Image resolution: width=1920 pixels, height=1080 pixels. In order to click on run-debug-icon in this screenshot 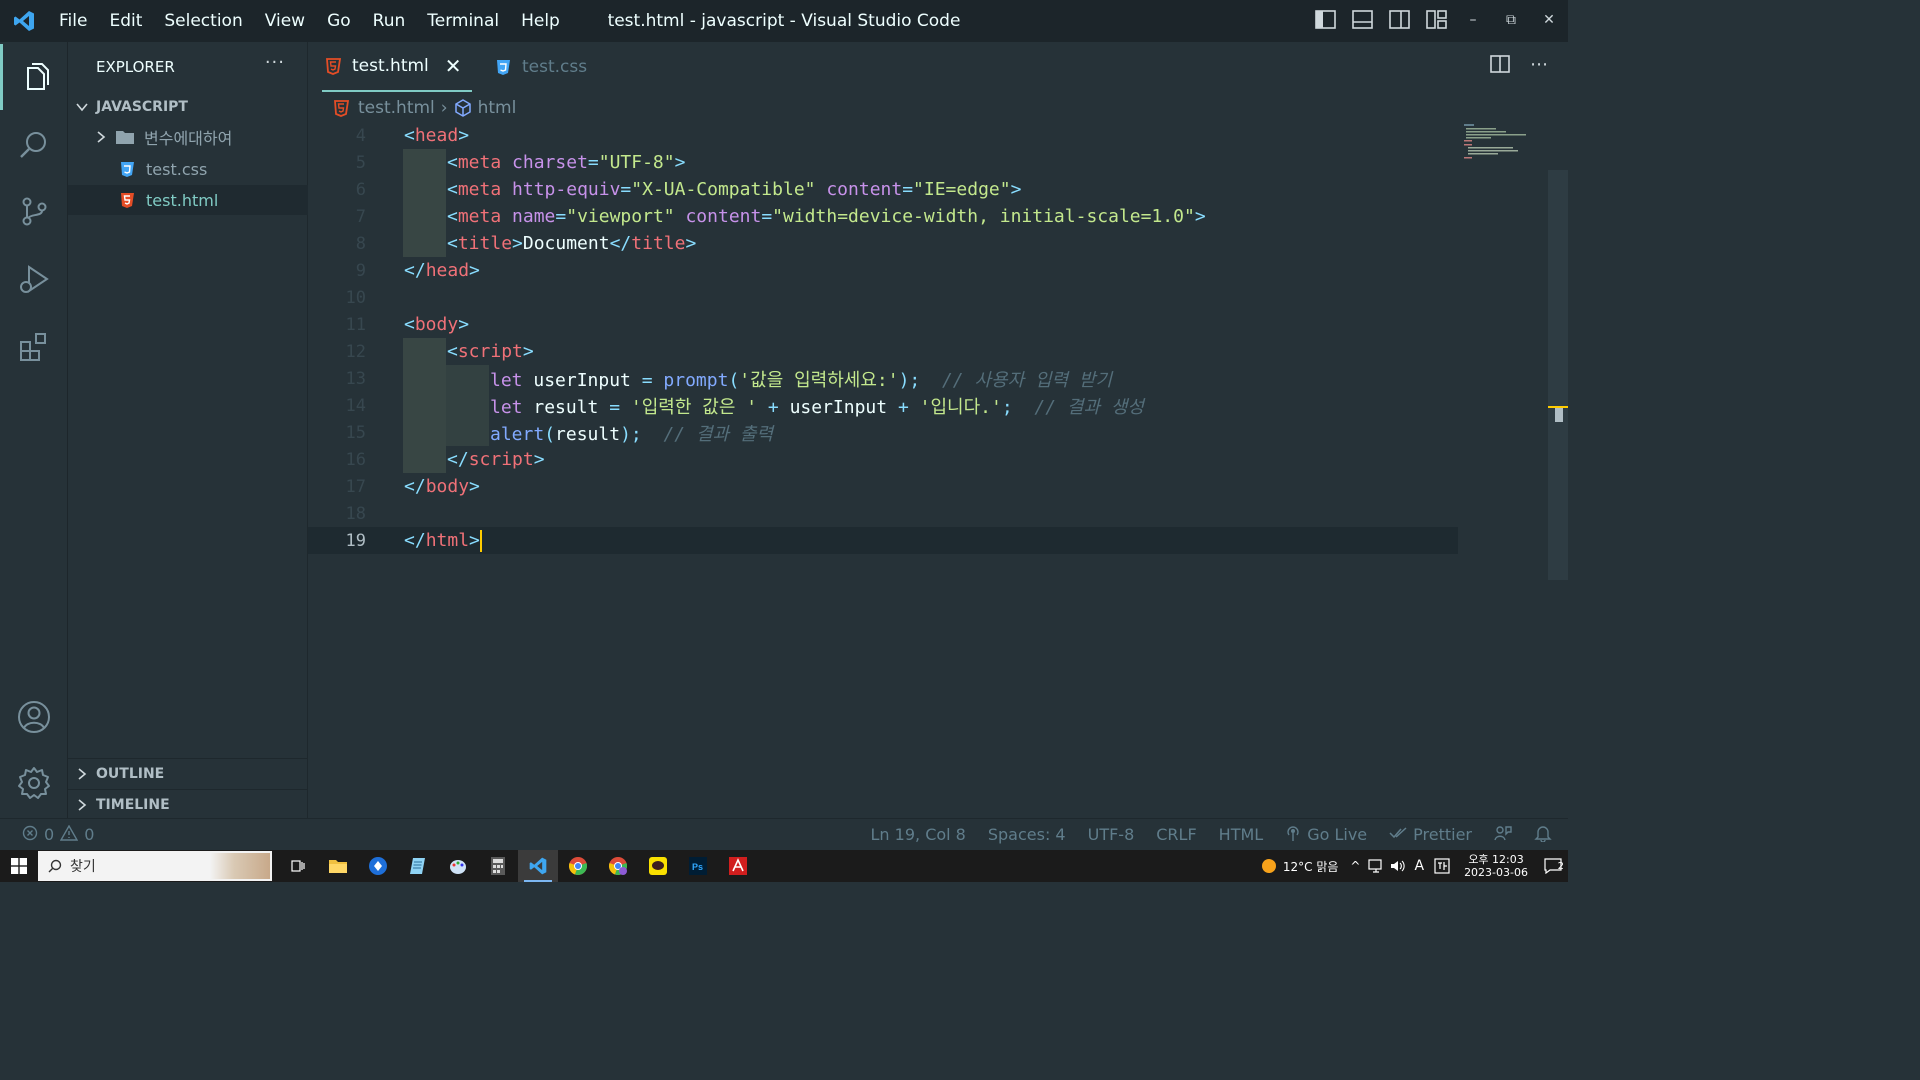, I will do `click(34, 279)`.